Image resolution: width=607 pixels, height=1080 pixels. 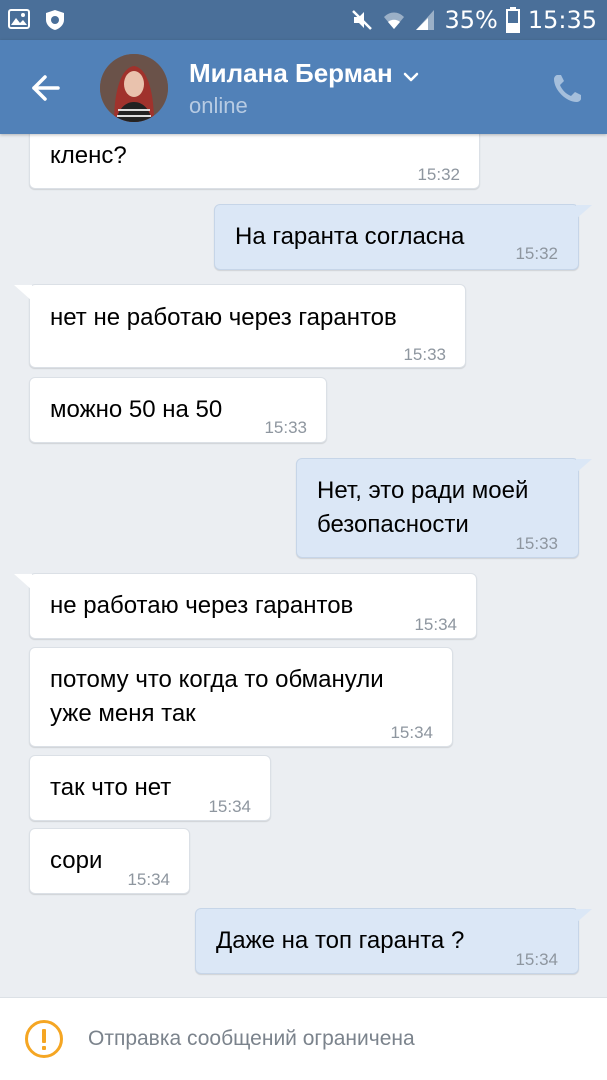 I want to click on message-text: кленс?, so click(x=88, y=155).